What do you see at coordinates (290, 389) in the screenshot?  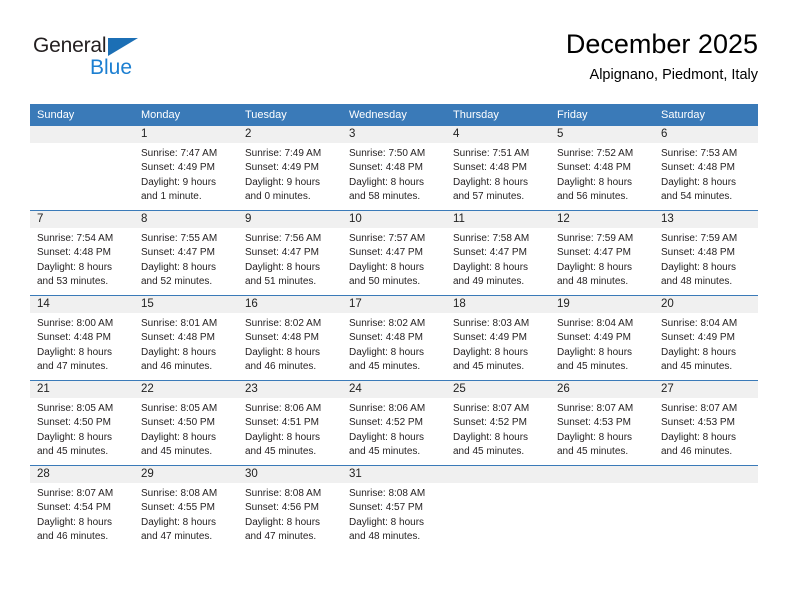 I see `day-number: 23` at bounding box center [290, 389].